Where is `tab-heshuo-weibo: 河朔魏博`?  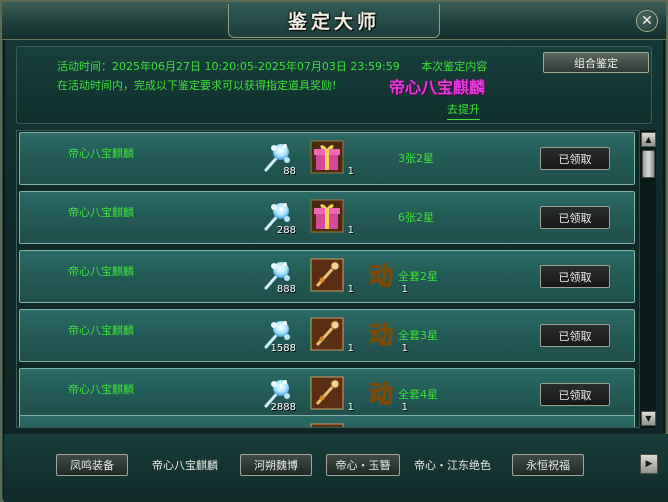
tab-heshuo-weibo: 河朔魏博 is located at coordinates (276, 465).